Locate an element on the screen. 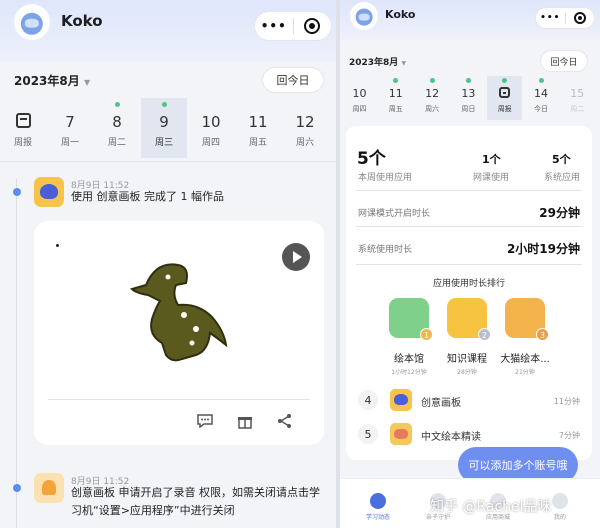  day-13: 13 周日 is located at coordinates (468, 98).